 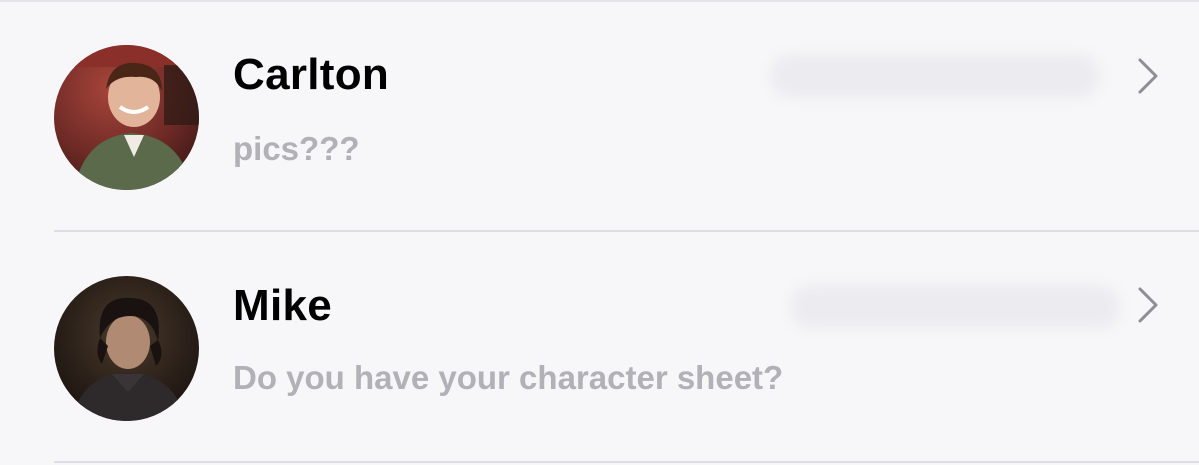 I want to click on mike-avatar, so click(x=126, y=348).